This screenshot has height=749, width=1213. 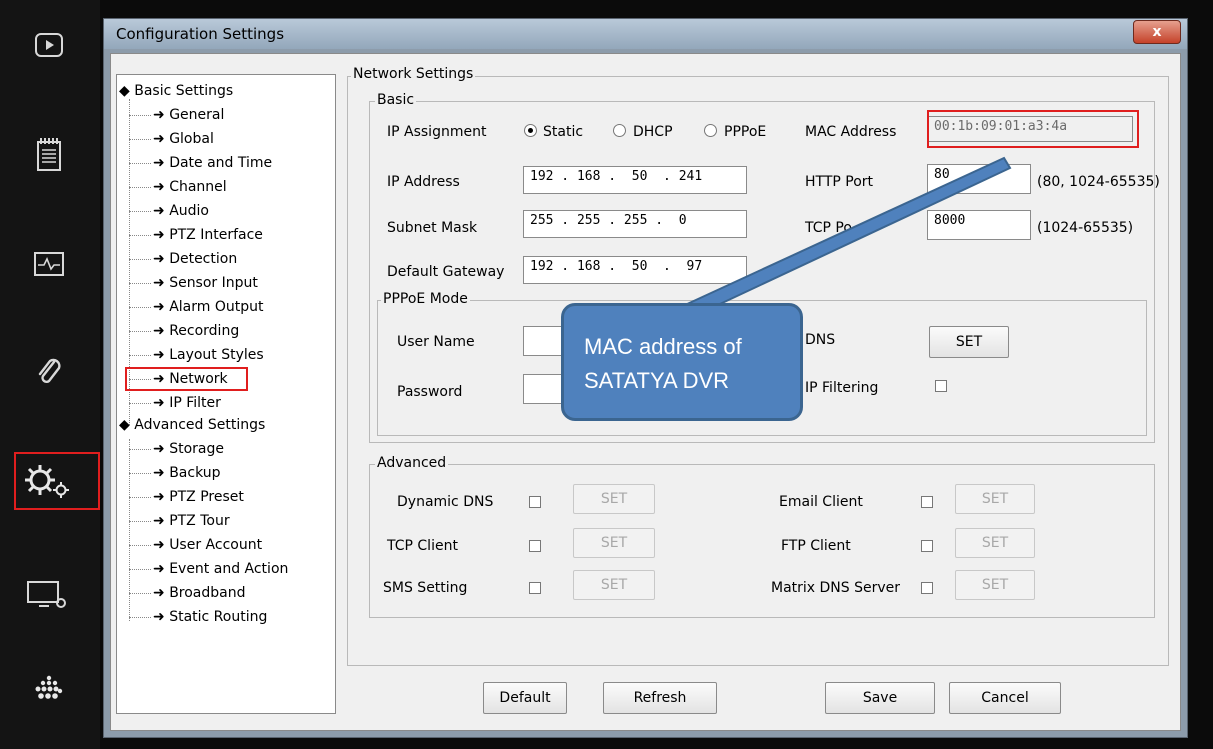 I want to click on tree-item-broadband: ➜ Broadband, so click(x=187, y=593).